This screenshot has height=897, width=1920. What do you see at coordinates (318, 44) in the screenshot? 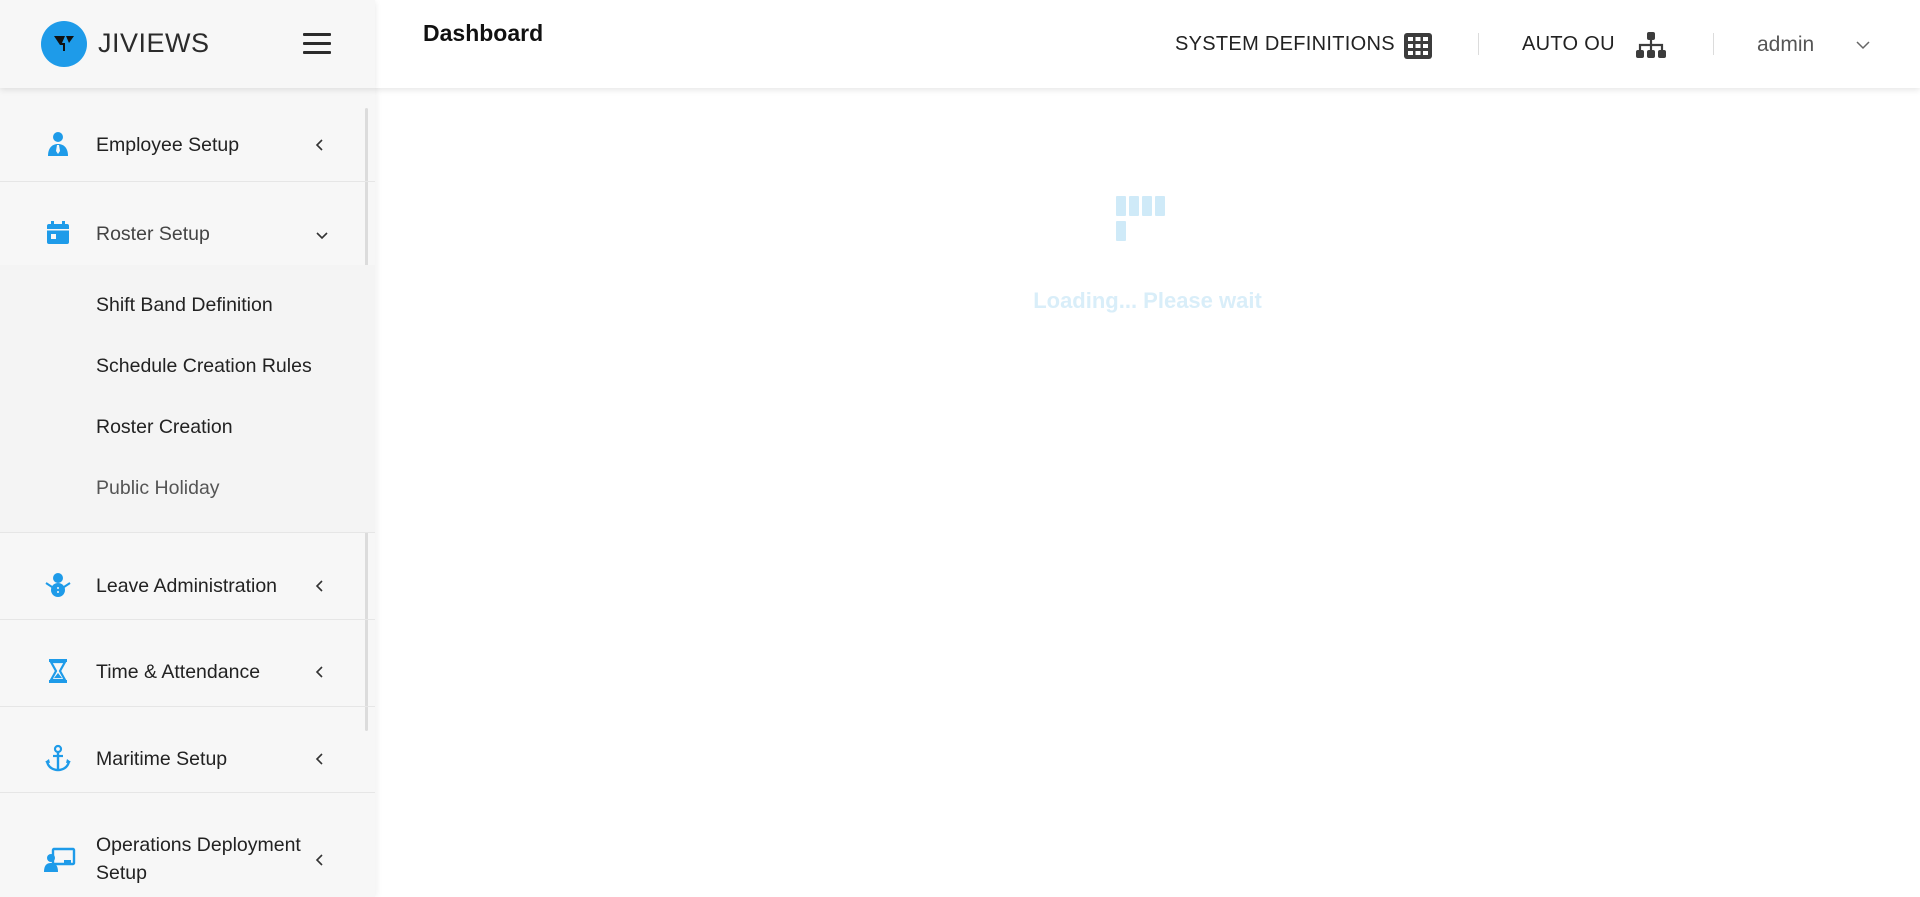
I see `menu-toggle-icon` at bounding box center [318, 44].